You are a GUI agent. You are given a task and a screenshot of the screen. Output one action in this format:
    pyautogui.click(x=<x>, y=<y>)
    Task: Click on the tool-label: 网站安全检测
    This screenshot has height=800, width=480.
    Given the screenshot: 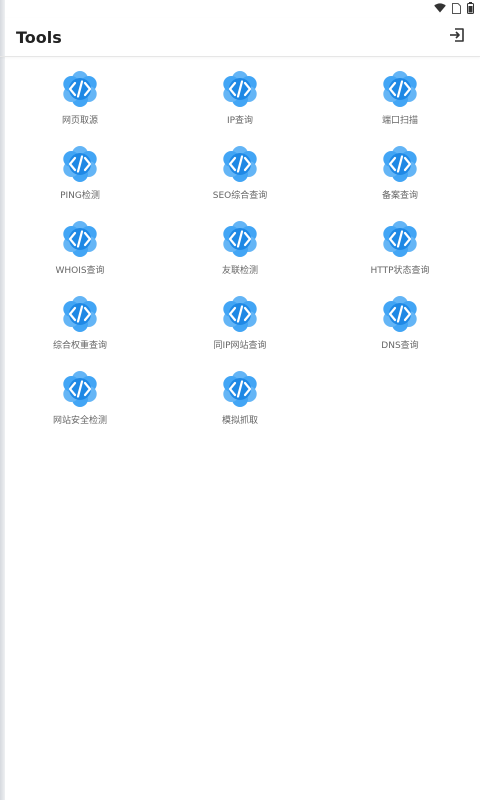 What is the action you would take?
    pyautogui.click(x=79, y=421)
    